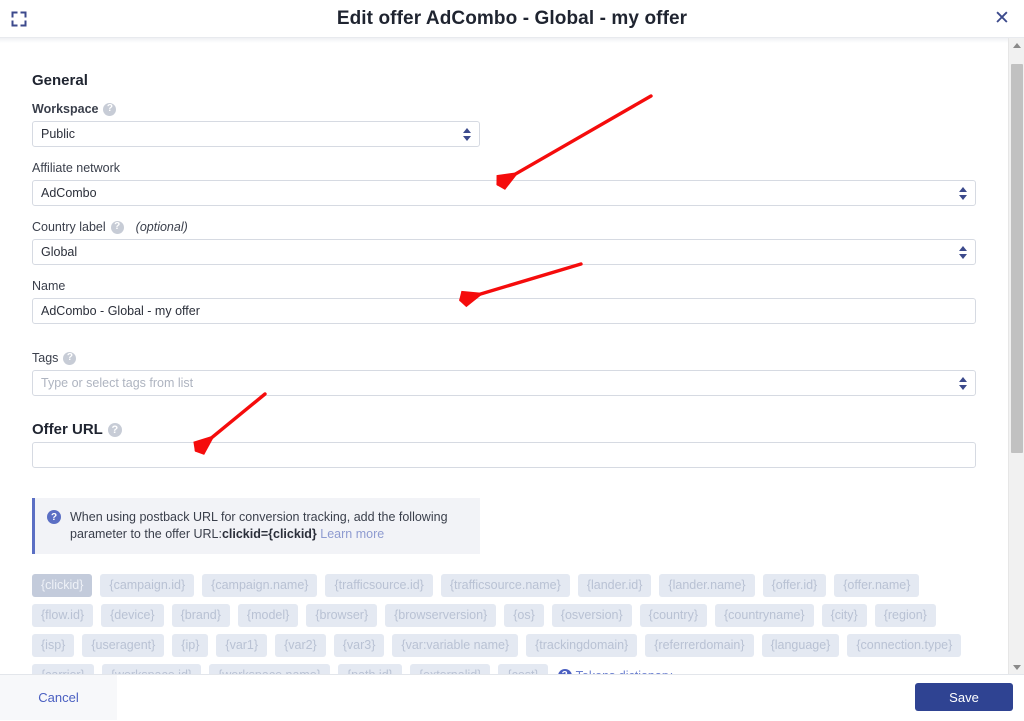 This screenshot has width=1024, height=721. What do you see at coordinates (512, 697) in the screenshot?
I see `modal-footer: Cancel Save` at bounding box center [512, 697].